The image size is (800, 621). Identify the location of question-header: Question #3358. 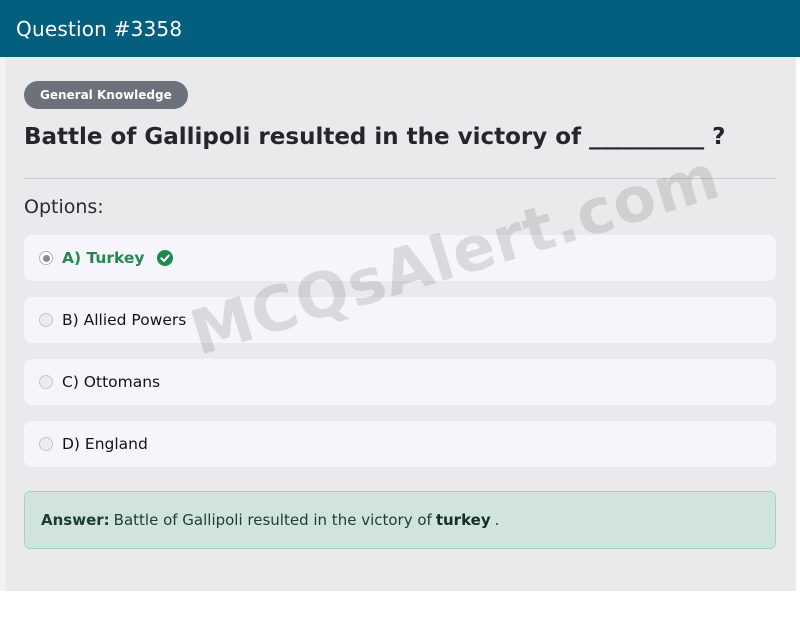
(400, 28).